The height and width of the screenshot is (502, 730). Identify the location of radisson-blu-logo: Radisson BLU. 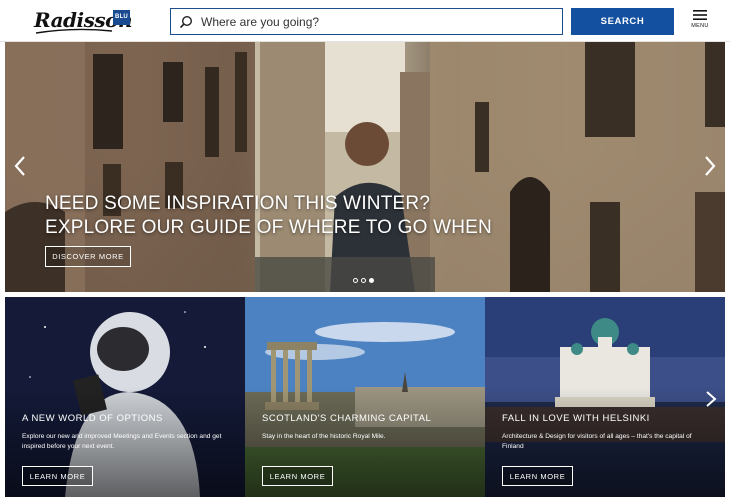
(83, 21).